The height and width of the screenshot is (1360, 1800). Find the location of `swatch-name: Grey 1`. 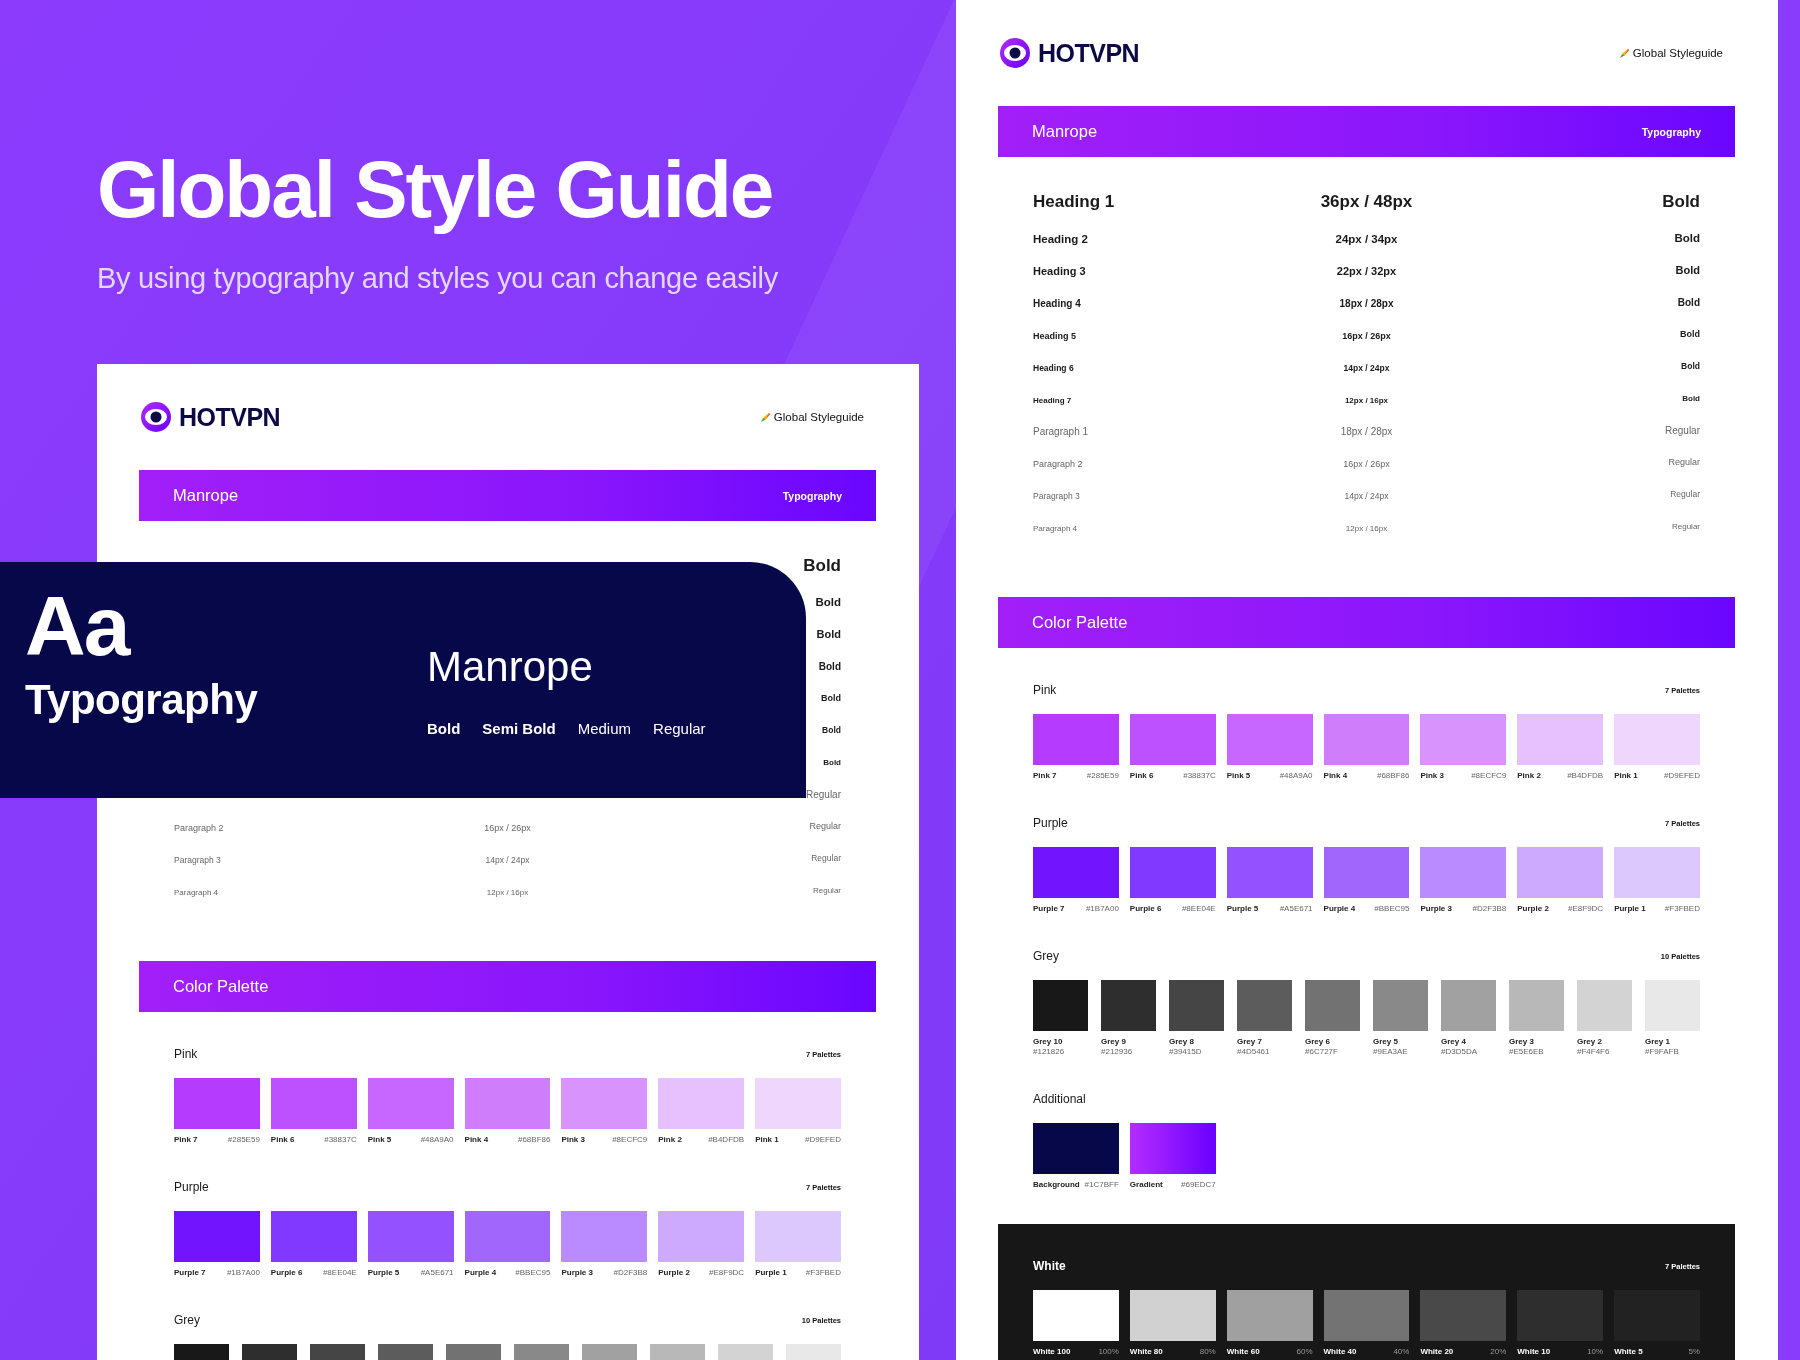

swatch-name: Grey 1 is located at coordinates (1657, 1042).